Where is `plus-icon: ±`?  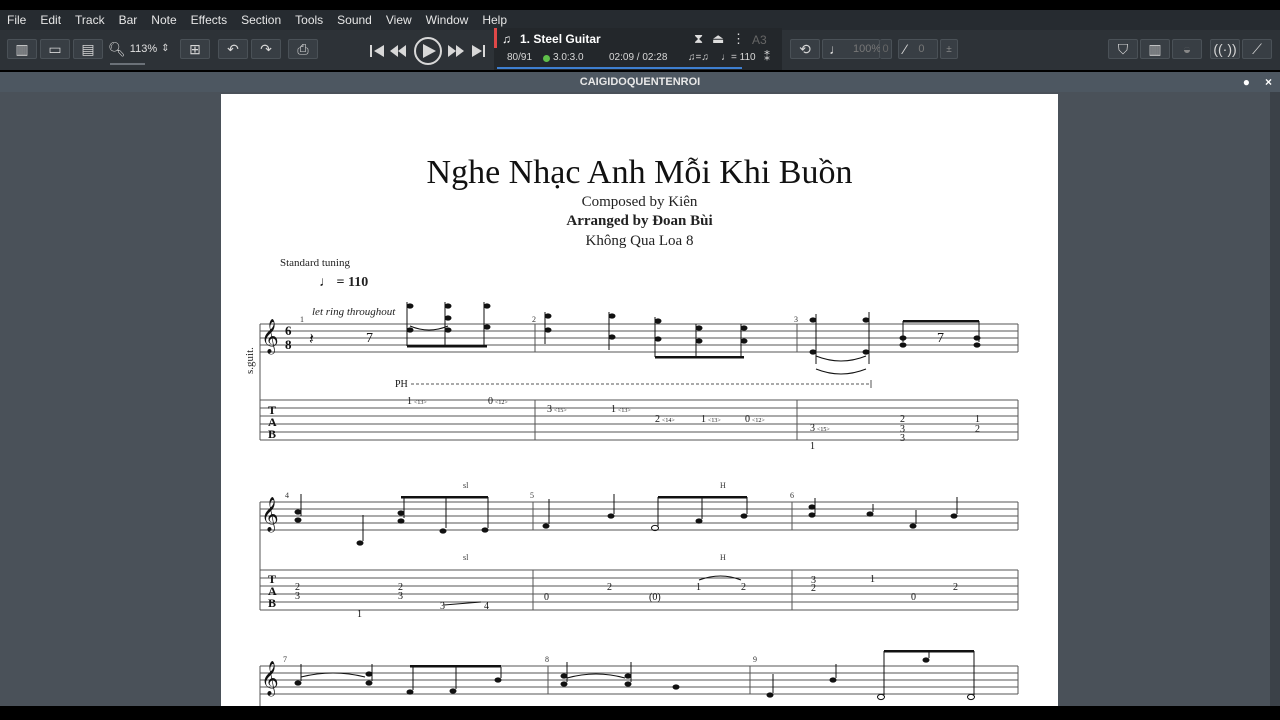
plus-icon: ± is located at coordinates (949, 49).